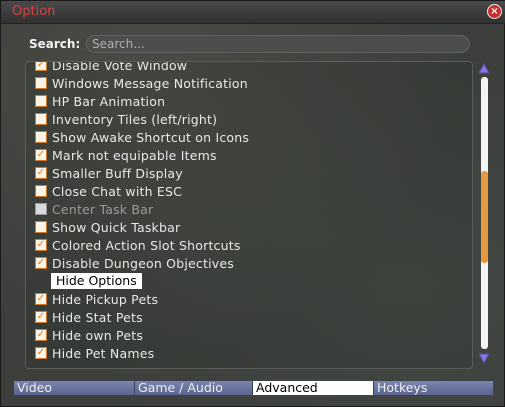 Image resolution: width=505 pixels, height=407 pixels. Describe the element at coordinates (134, 155) in the screenshot. I see `option-label: Mark not equipable Items` at that location.